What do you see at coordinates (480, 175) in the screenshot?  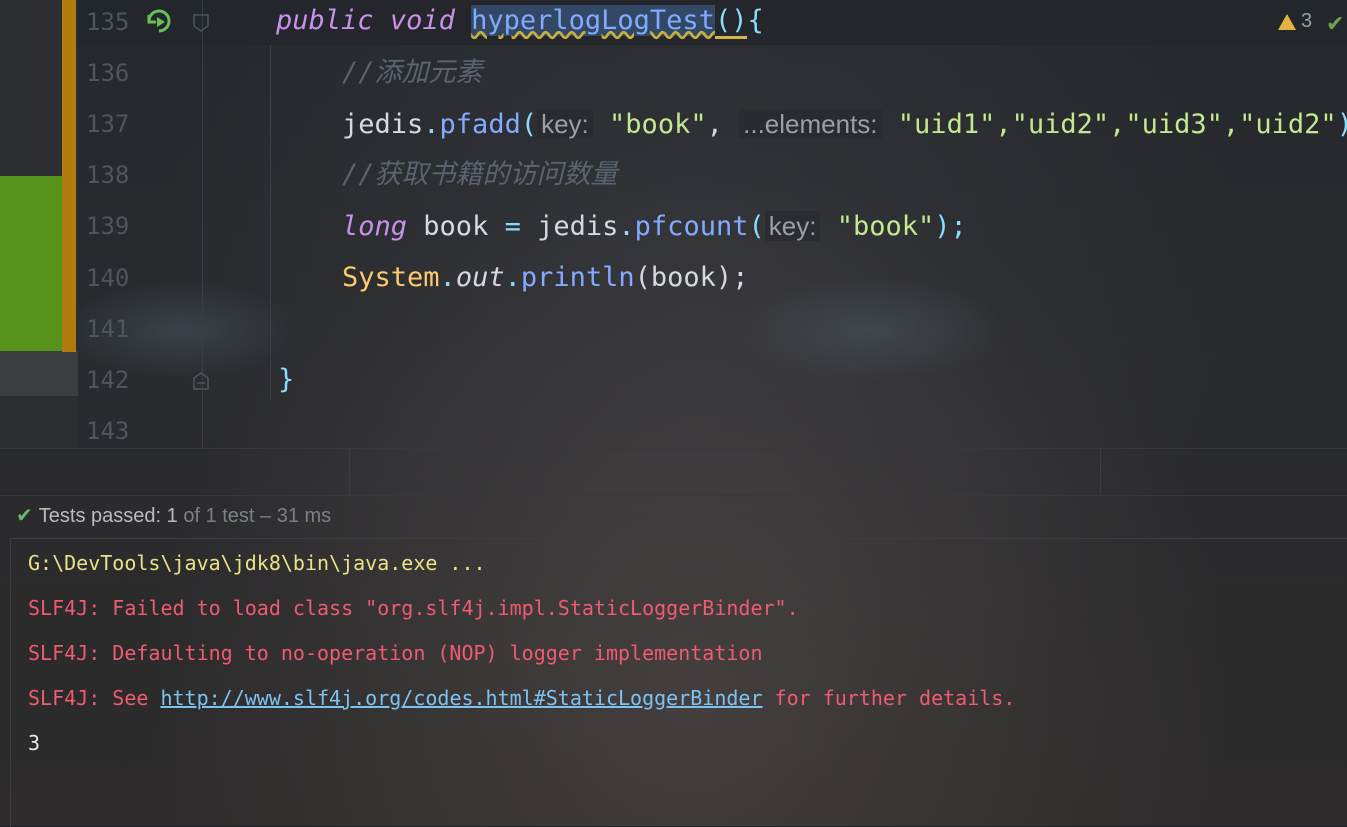 I see `code-line-138: //获取书籍的访问数量` at bounding box center [480, 175].